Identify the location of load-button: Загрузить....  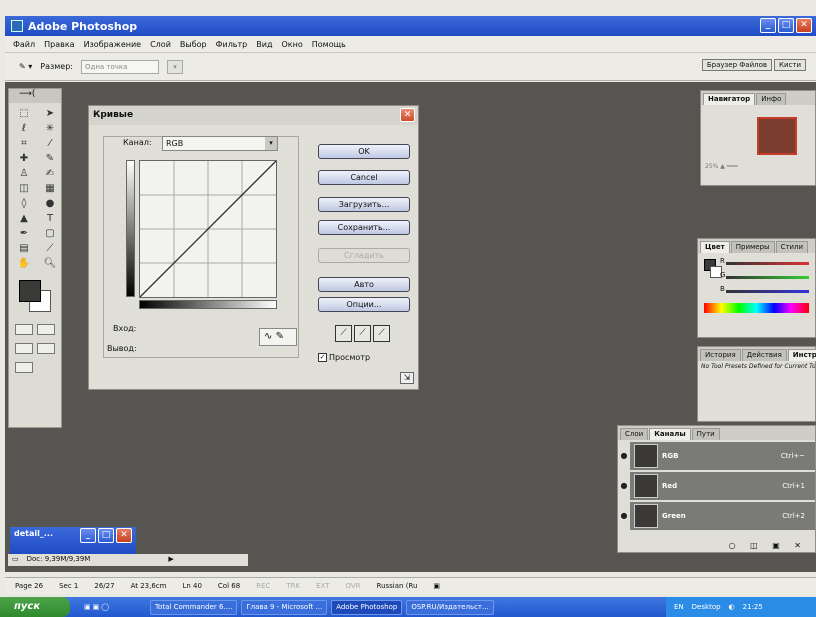
(364, 204).